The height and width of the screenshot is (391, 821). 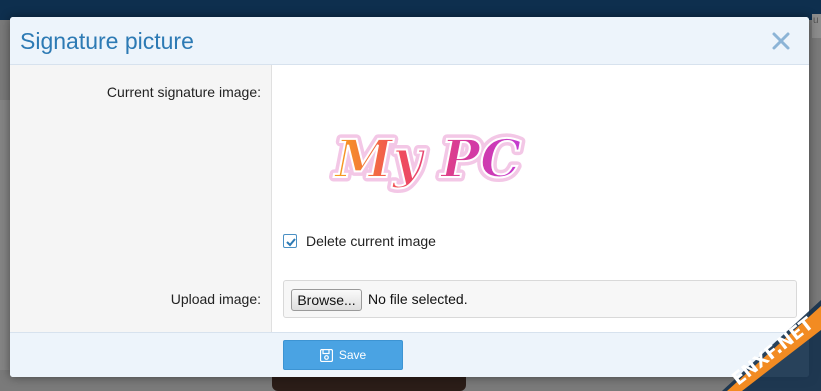 I want to click on signature-image: My PC My PC, so click(x=427, y=160).